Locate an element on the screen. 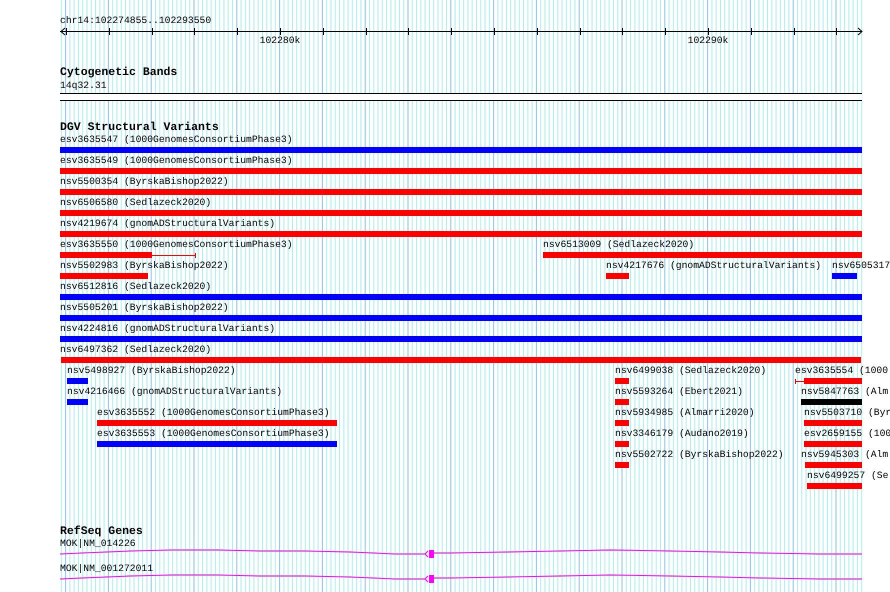  tick-label: 102280k is located at coordinates (280, 41).